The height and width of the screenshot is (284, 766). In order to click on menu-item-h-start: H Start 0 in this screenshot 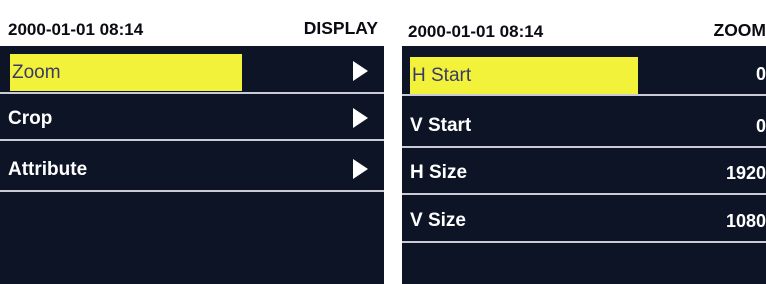, I will do `click(584, 74)`.